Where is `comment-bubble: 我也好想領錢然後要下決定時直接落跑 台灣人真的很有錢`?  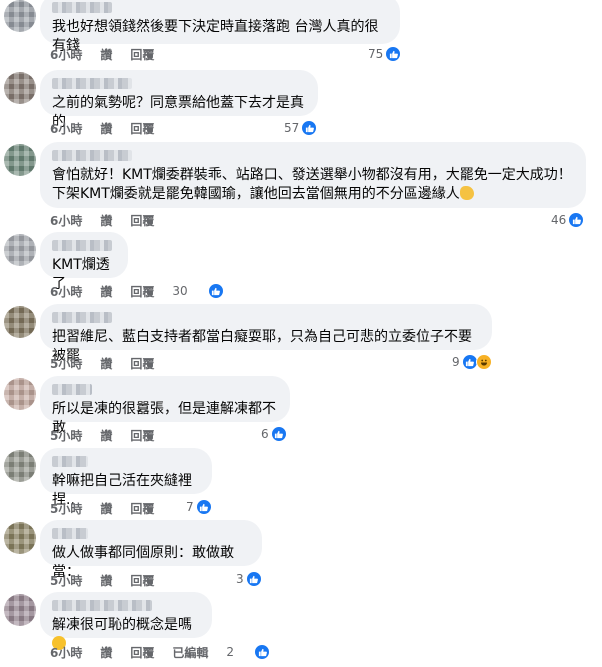 comment-bubble: 我也好想領錢然後要下決定時直接落跑 台灣人真的很有錢 is located at coordinates (220, 27).